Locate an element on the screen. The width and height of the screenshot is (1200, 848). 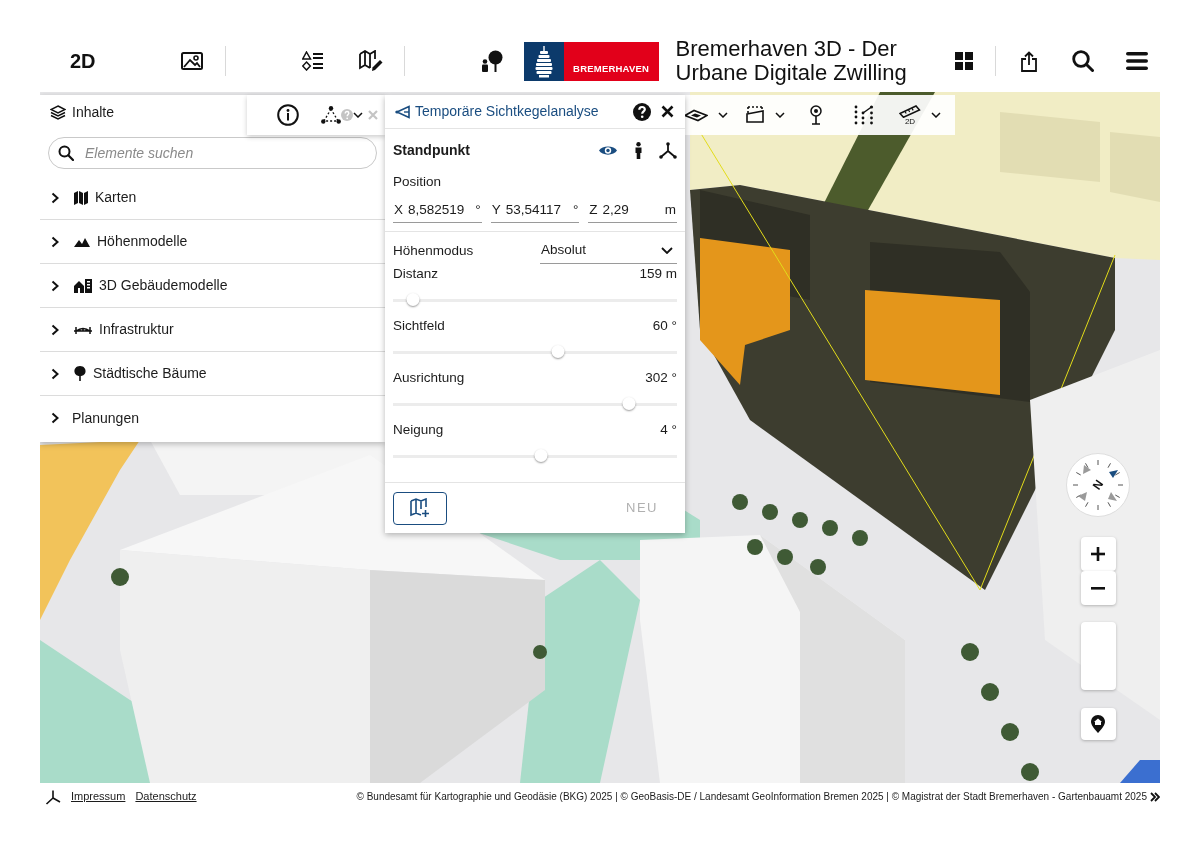
empty-control-panel is located at coordinates (1098, 656).